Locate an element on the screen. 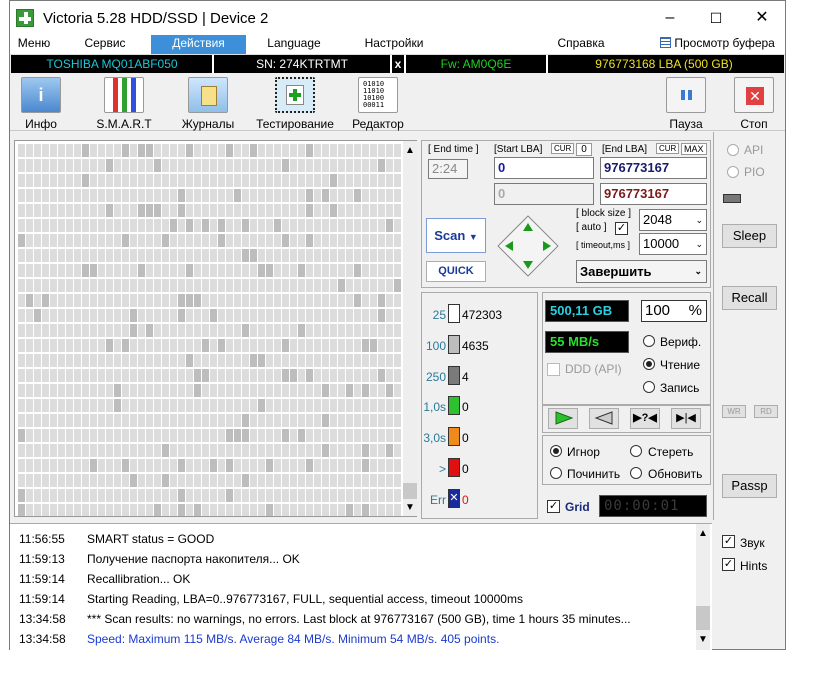  verify-radio is located at coordinates (649, 341).